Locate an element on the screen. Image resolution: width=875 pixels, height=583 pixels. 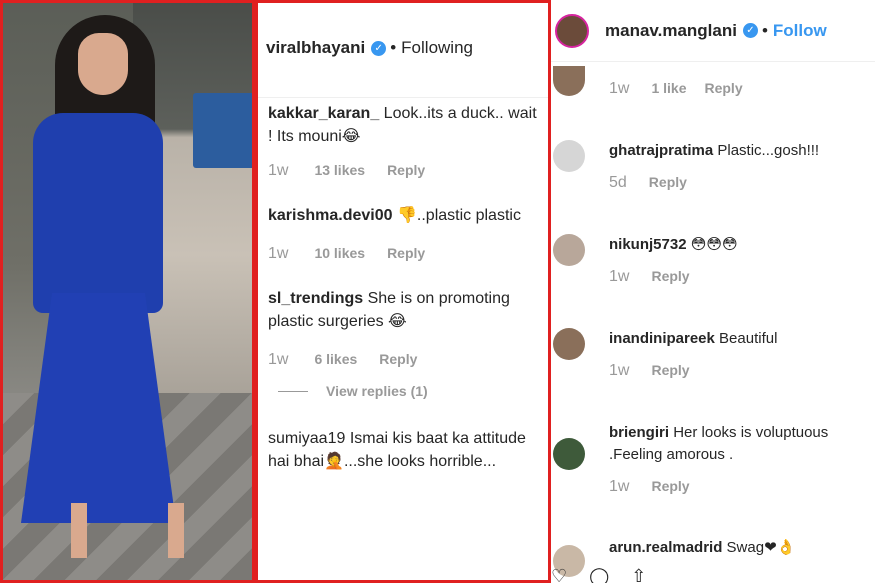
comment-text: Swag❤👌 is located at coordinates (761, 547).